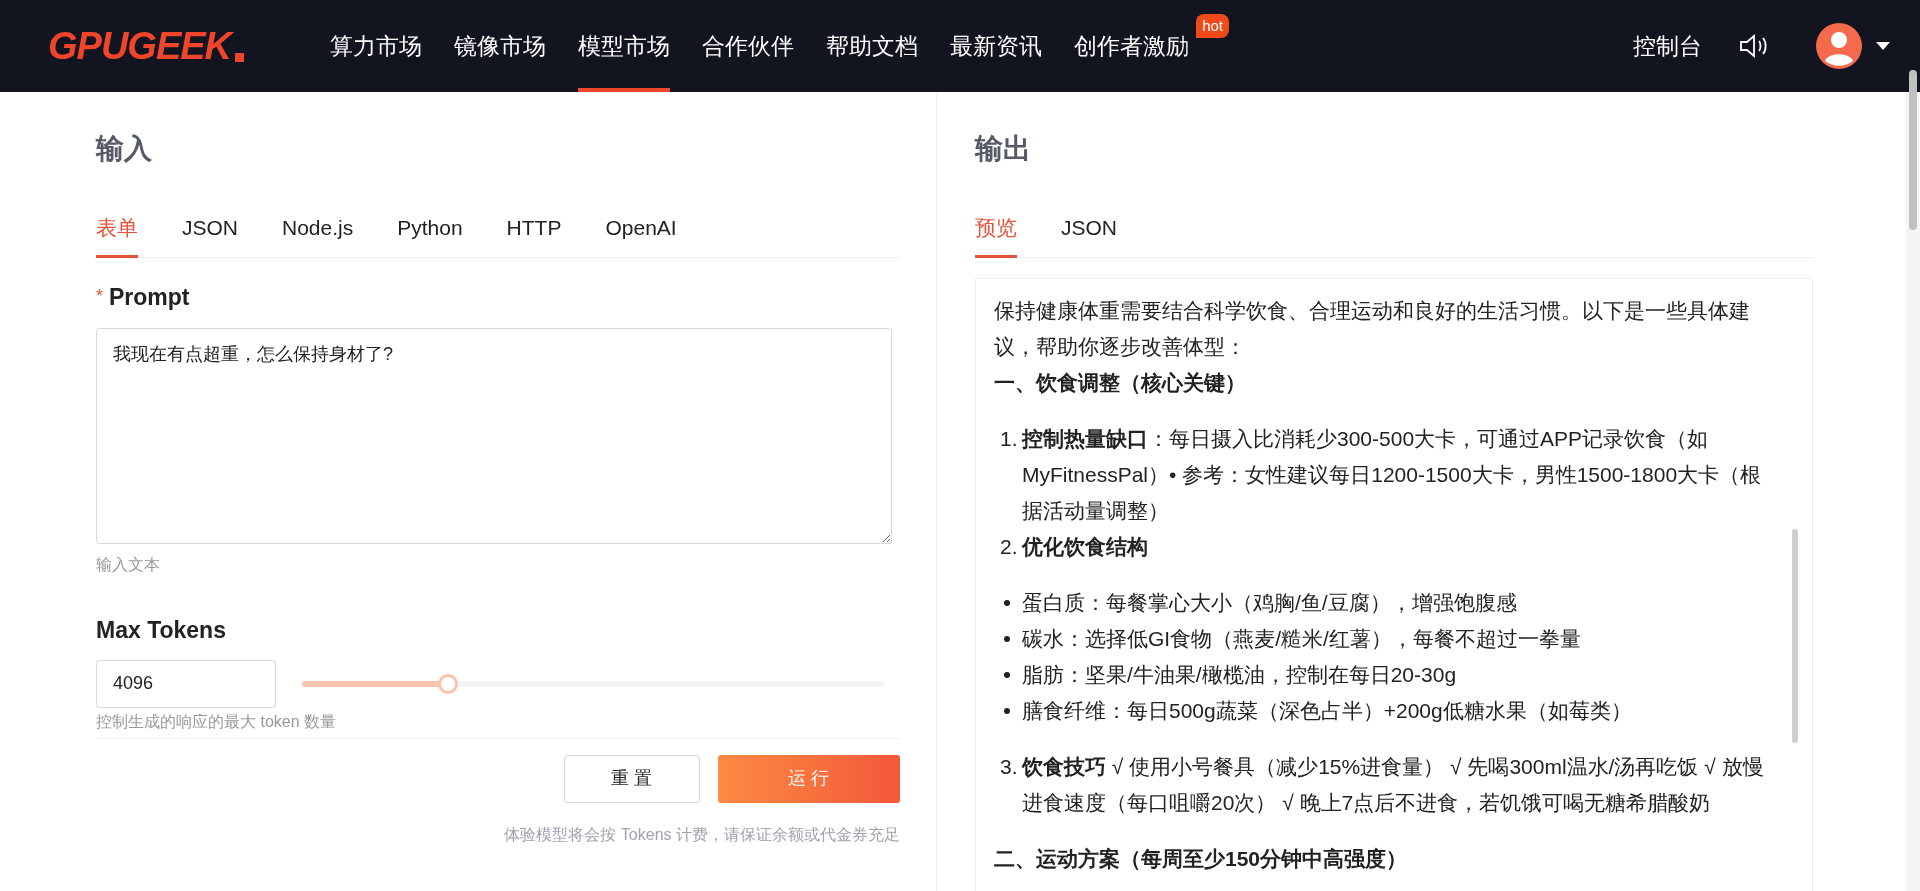 The width and height of the screenshot is (1920, 891). I want to click on avatar-icon, so click(1839, 46).